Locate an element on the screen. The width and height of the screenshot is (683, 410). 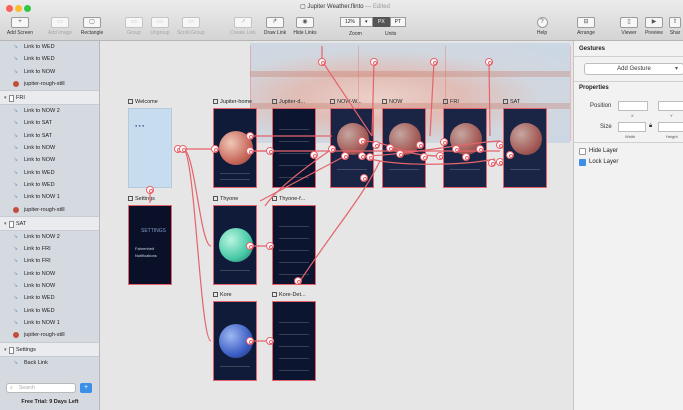
add-image-button: ▭ Add Image is located at coordinates (60, 28).